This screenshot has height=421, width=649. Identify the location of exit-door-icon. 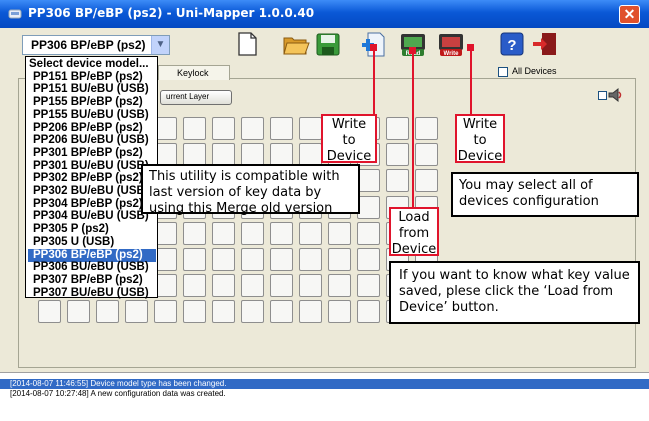
(544, 44).